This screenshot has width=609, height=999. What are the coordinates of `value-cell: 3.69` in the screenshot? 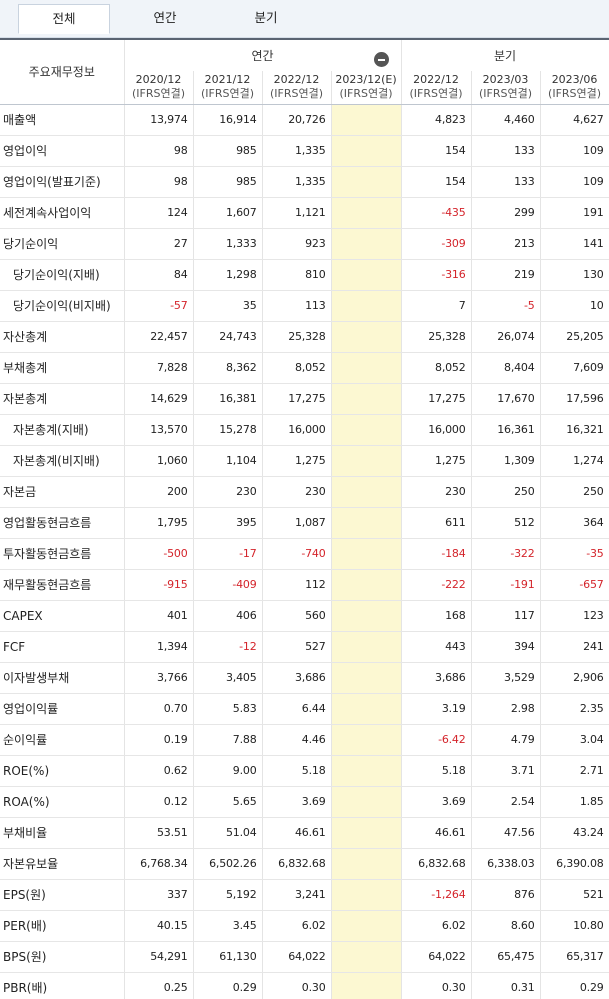 It's located at (297, 802).